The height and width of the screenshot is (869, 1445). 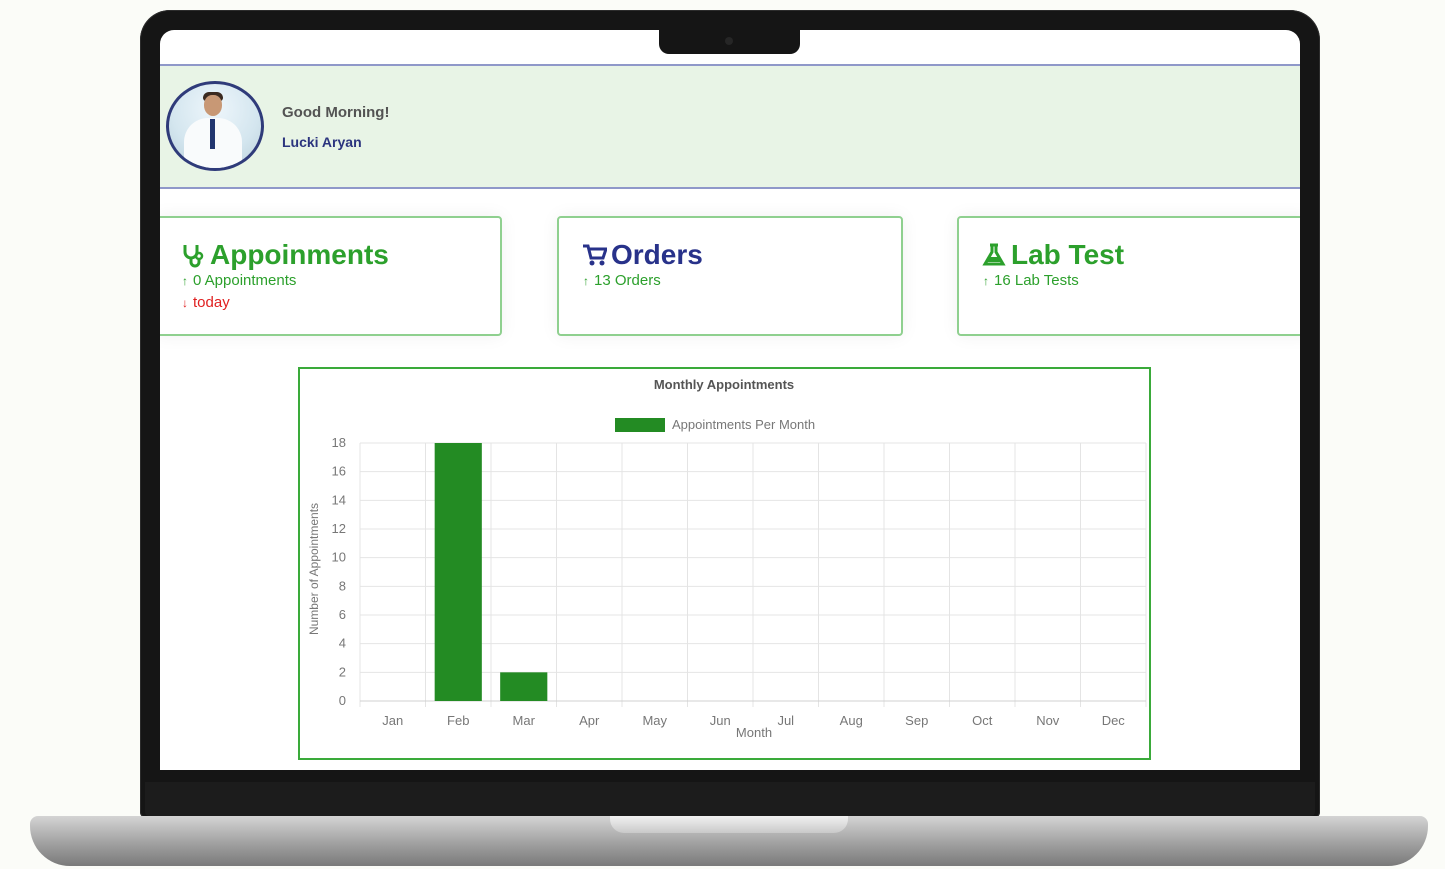 What do you see at coordinates (339, 471) in the screenshot?
I see `y-tick-label: 16` at bounding box center [339, 471].